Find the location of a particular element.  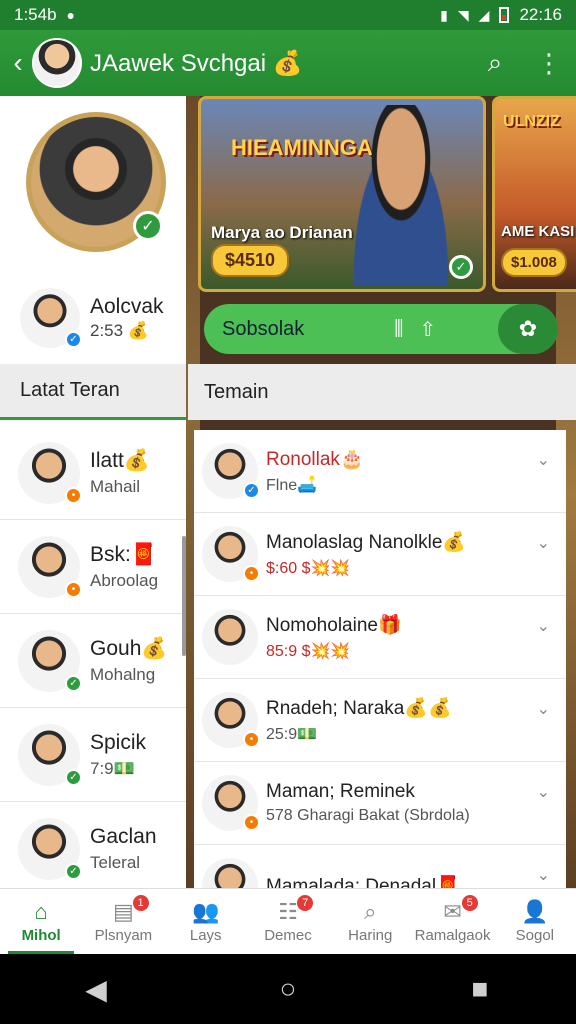

tab-temain: Temain is located at coordinates (382, 392).